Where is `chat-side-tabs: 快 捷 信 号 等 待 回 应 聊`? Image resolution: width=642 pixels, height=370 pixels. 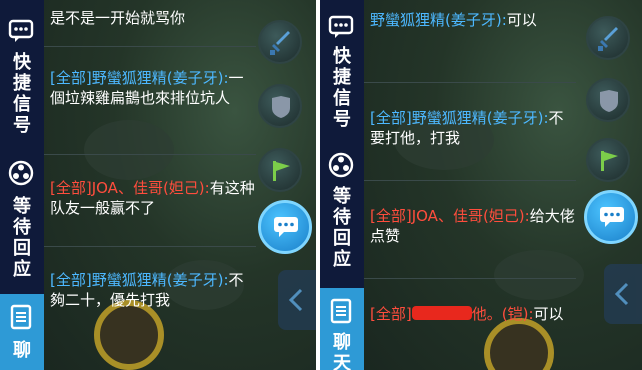
chat-side-tabs: 快 捷 信 号 等 待 回 应 聊 is located at coordinates (22, 185).